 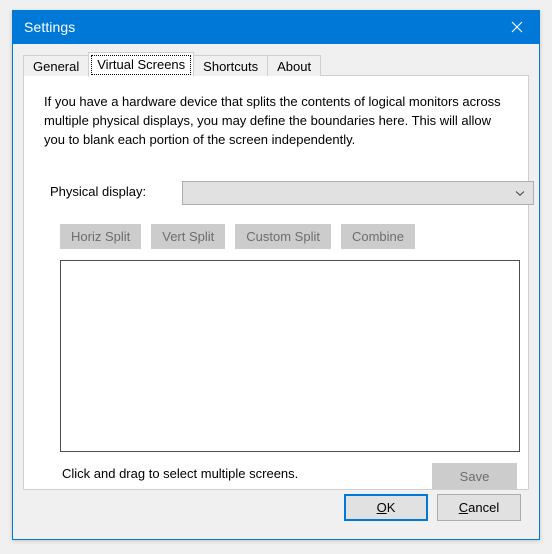 I want to click on ok-button-label: OK, so click(x=386, y=507).